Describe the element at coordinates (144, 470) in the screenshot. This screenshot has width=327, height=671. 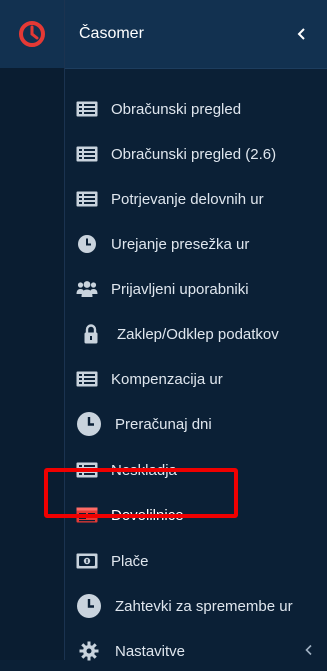
I see `sidebar-item-label: Neskladja` at that location.